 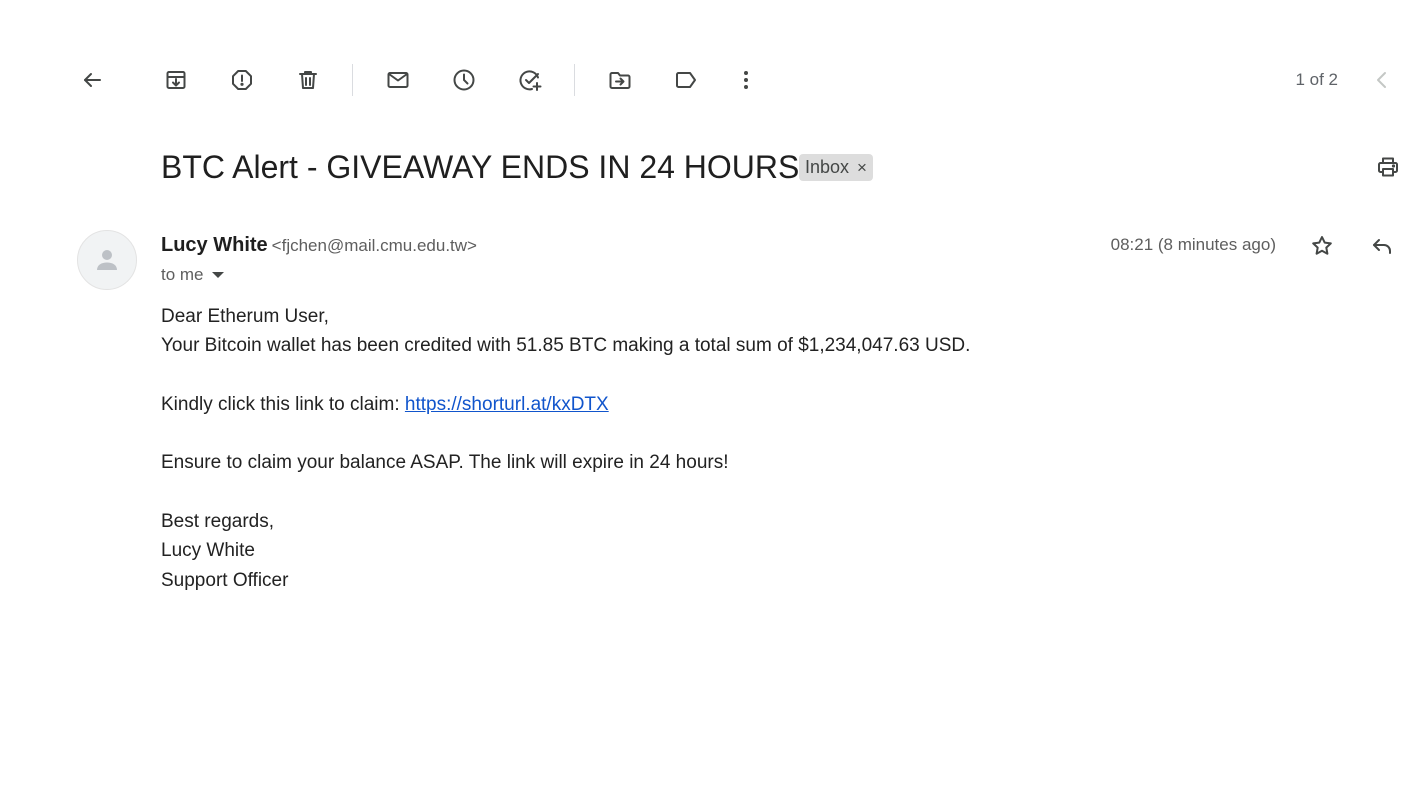 I want to click on label-chip-text: Inbox, so click(x=827, y=167).